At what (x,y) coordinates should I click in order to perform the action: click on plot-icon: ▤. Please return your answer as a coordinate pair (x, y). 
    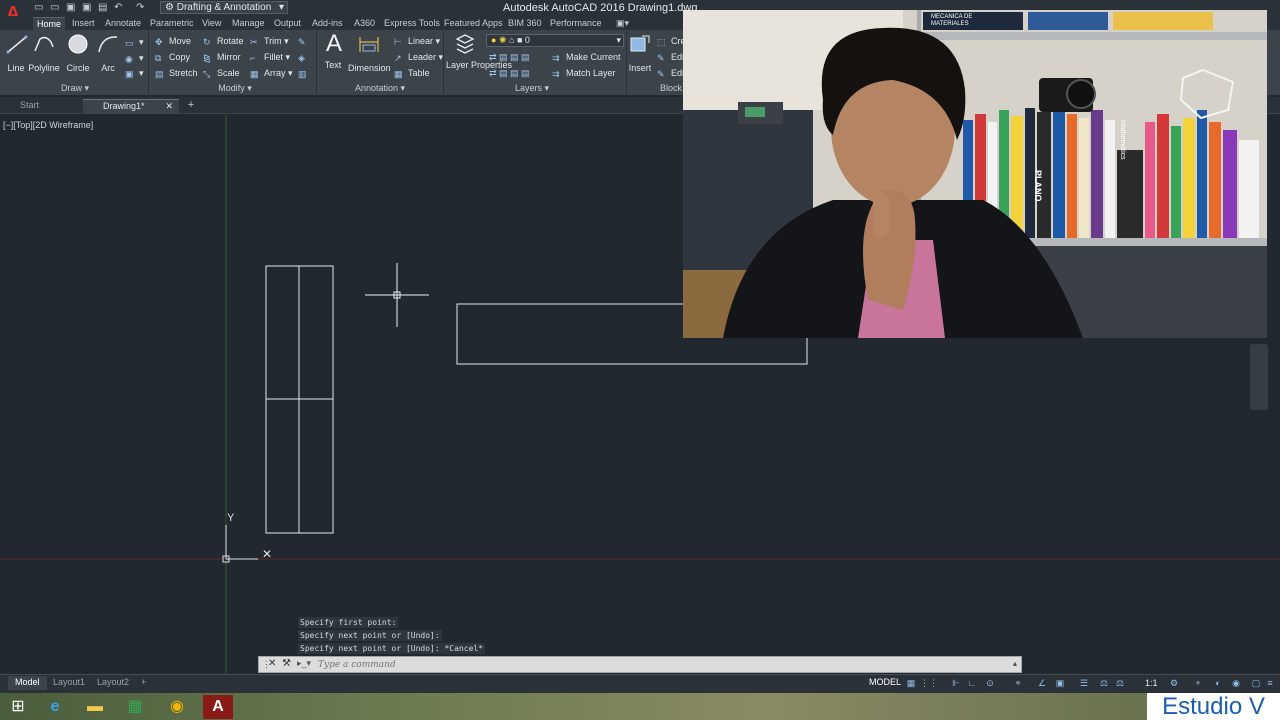
    Looking at the image, I should click on (103, 7).